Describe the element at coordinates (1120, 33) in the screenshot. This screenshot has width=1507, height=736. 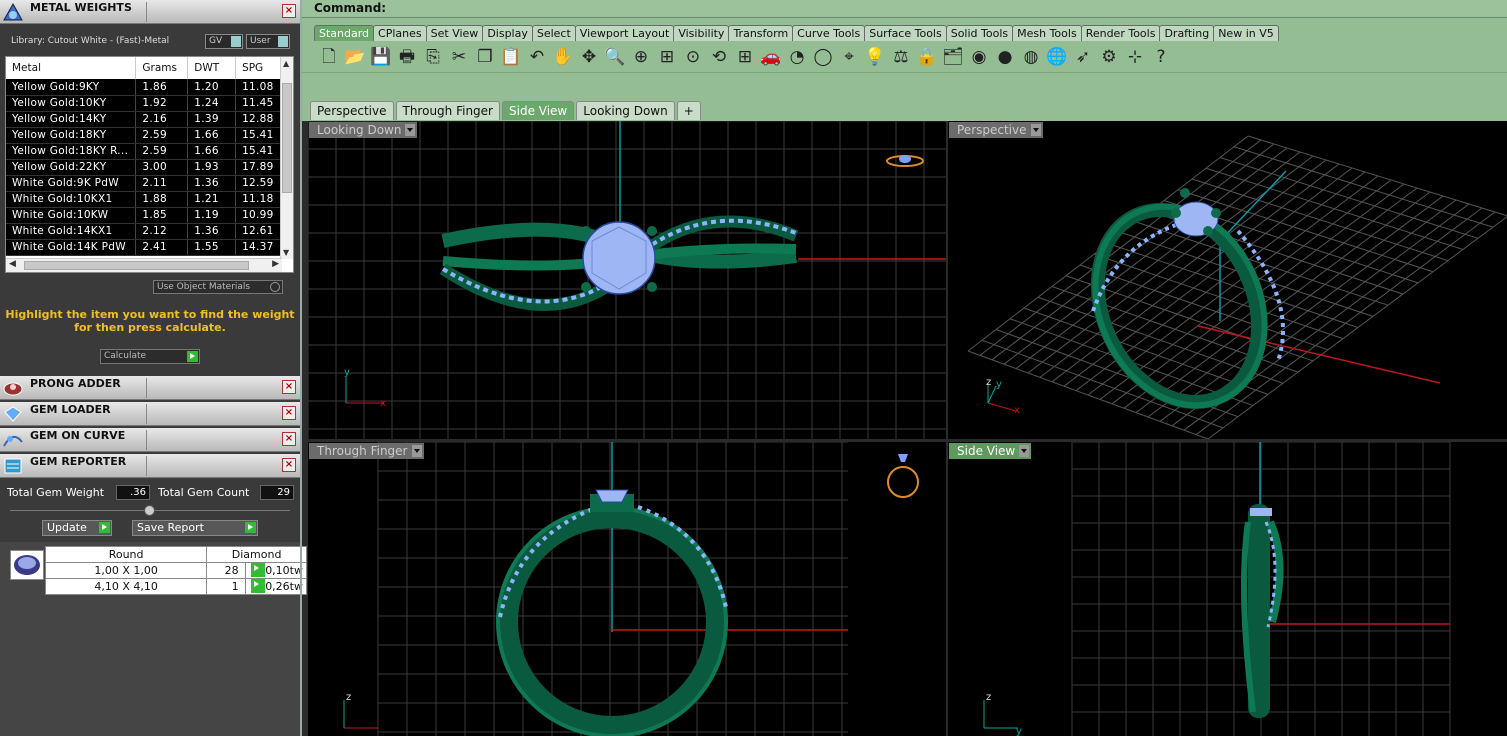
I see `tab-render-tools: Render Tools` at that location.